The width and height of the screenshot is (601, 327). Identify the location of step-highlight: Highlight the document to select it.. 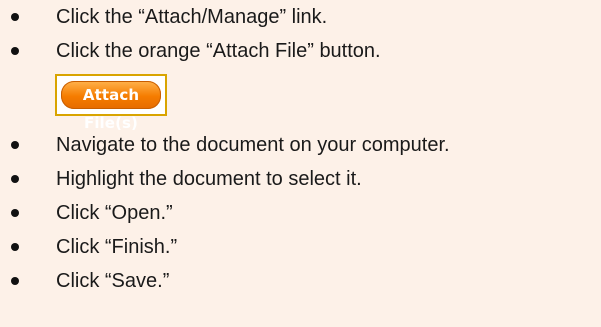
(300, 179).